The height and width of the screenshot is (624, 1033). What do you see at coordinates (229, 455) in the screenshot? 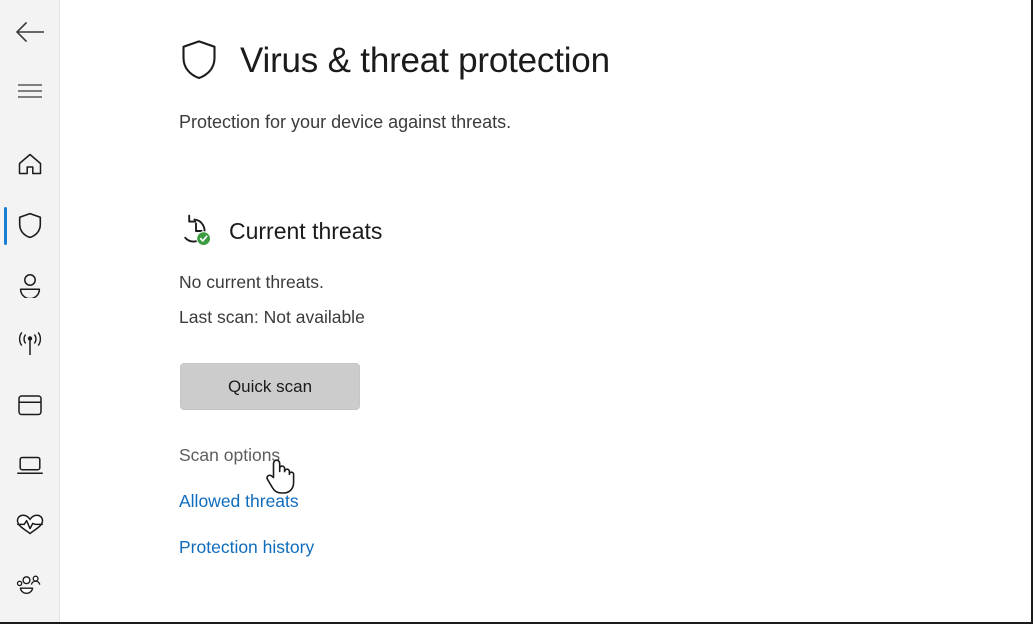
I see `scan-options-link: Scan options` at bounding box center [229, 455].